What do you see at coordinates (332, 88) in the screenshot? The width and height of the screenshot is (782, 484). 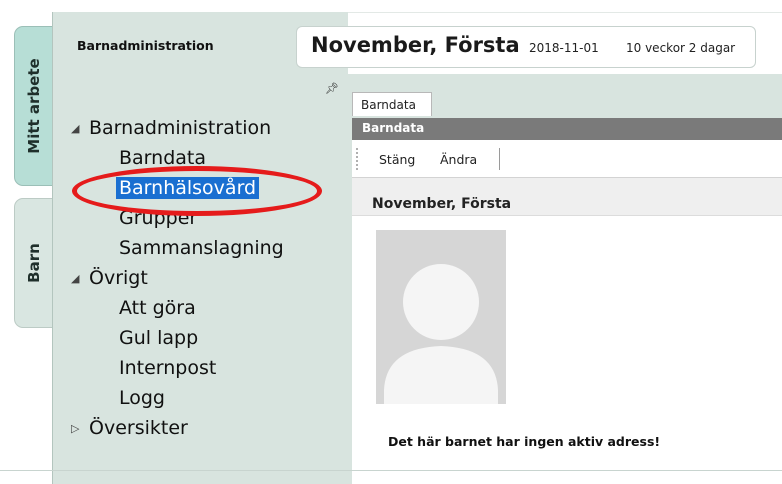 I see `pin-icon: 📌︎` at bounding box center [332, 88].